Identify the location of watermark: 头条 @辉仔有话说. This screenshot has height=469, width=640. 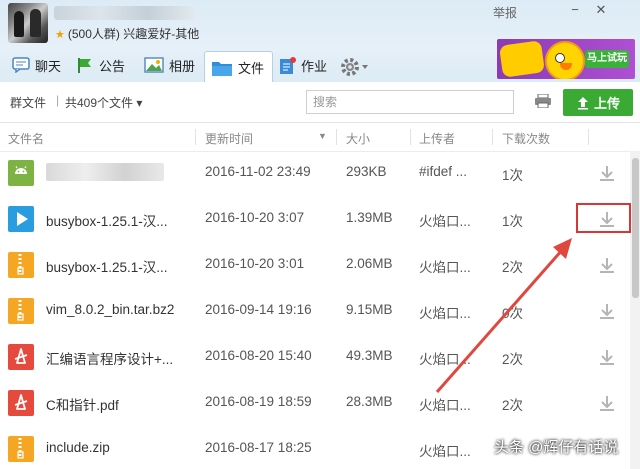
(556, 447).